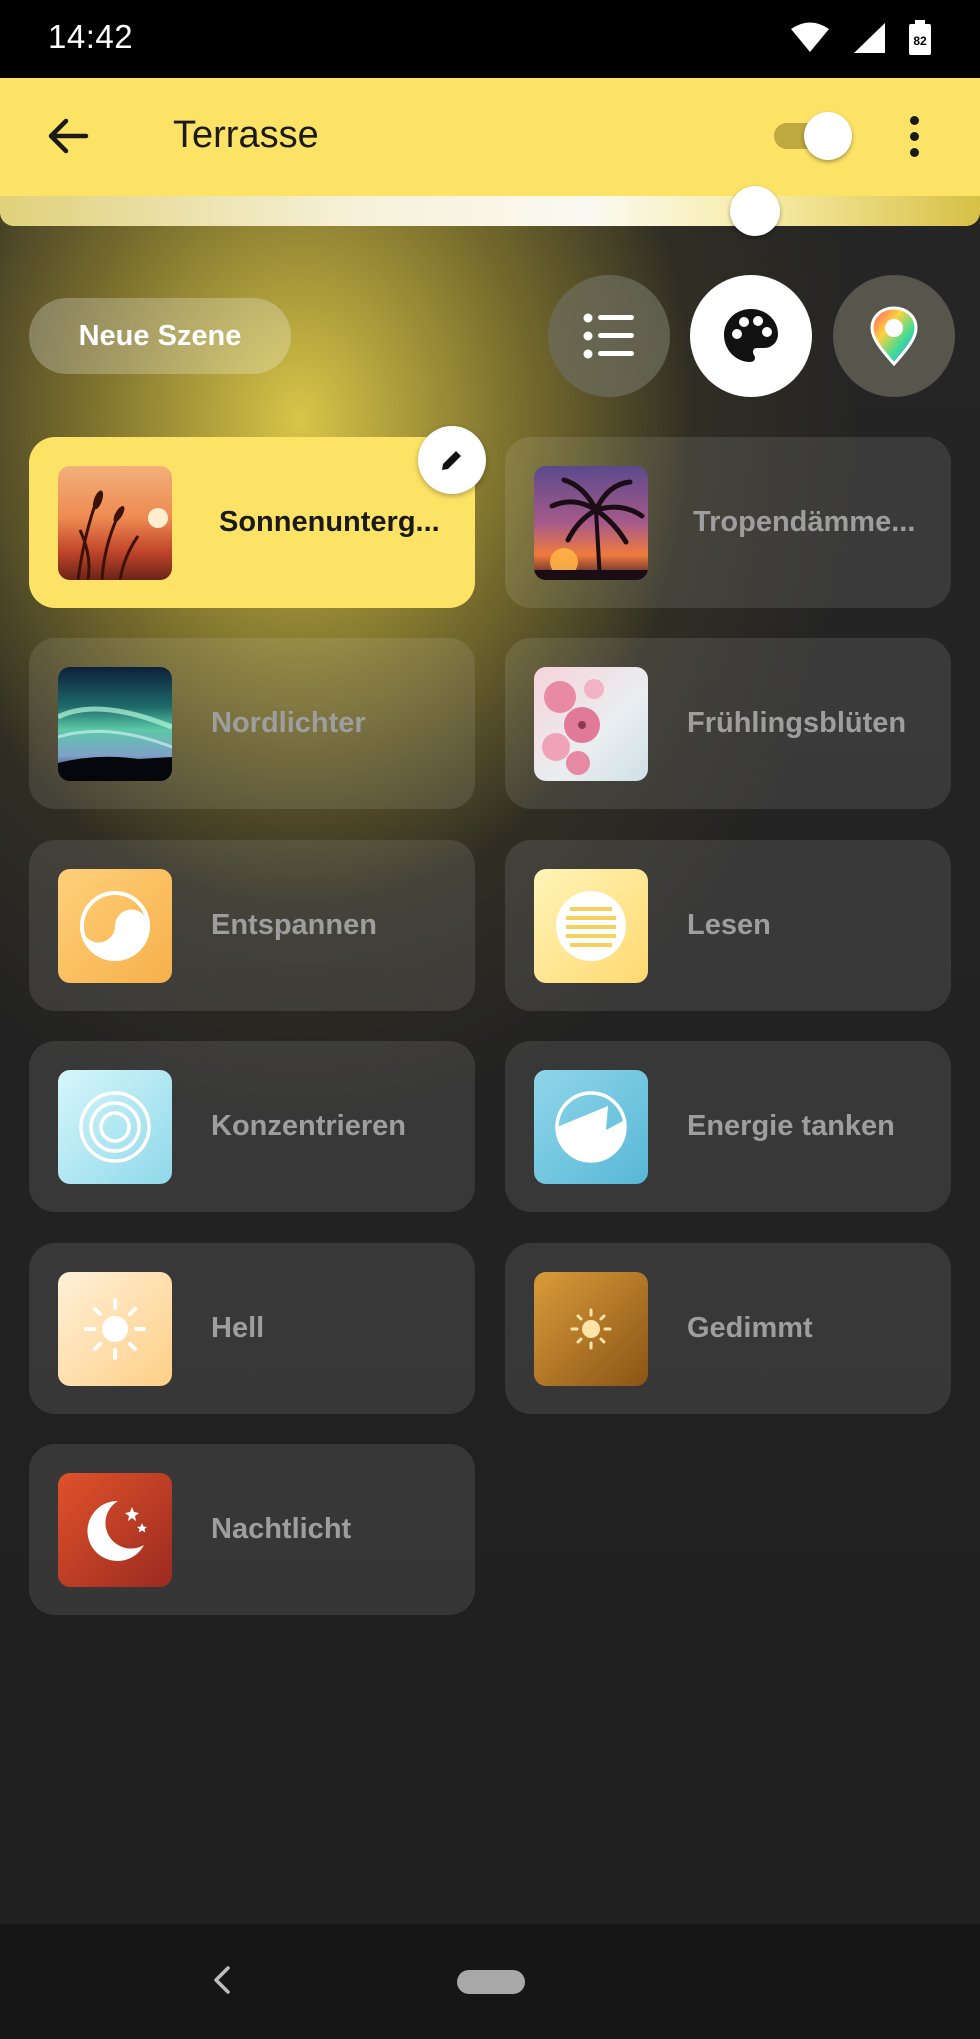 This screenshot has width=980, height=2039. Describe the element at coordinates (797, 723) in the screenshot. I see `scene-label: Frühlingsblüten` at that location.